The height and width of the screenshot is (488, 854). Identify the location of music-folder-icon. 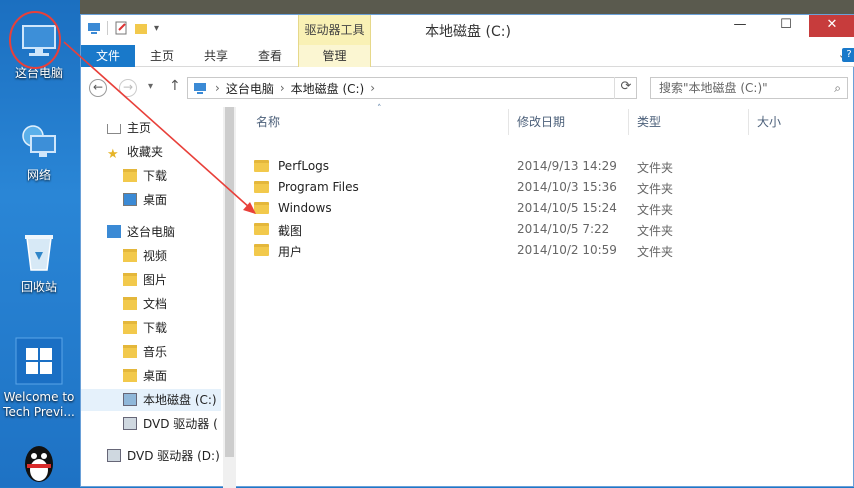
(130, 351).